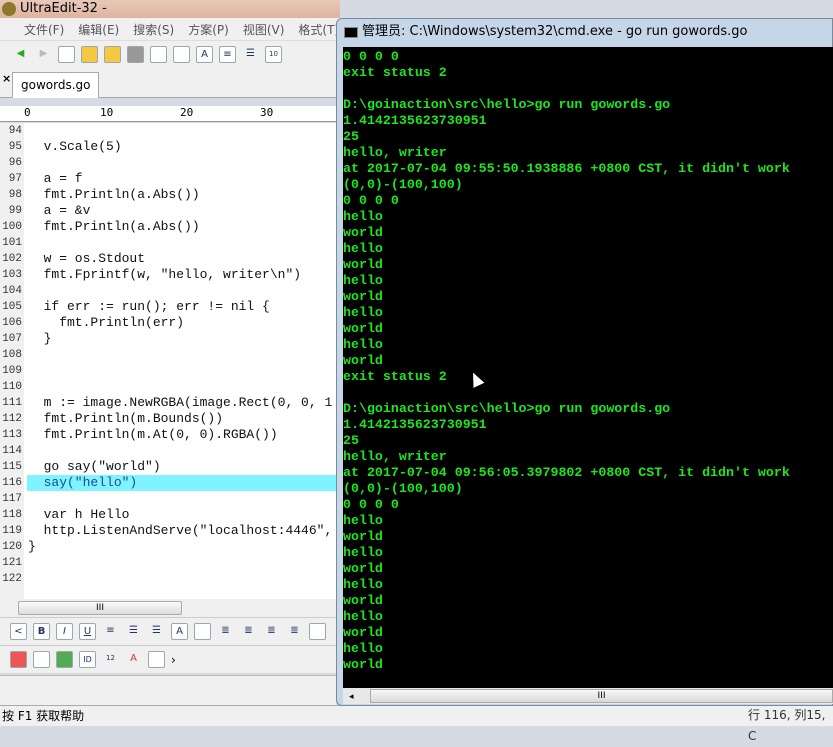 This screenshot has width=833, height=747. What do you see at coordinates (12, 563) in the screenshot?
I see `line-number: 121` at bounding box center [12, 563].